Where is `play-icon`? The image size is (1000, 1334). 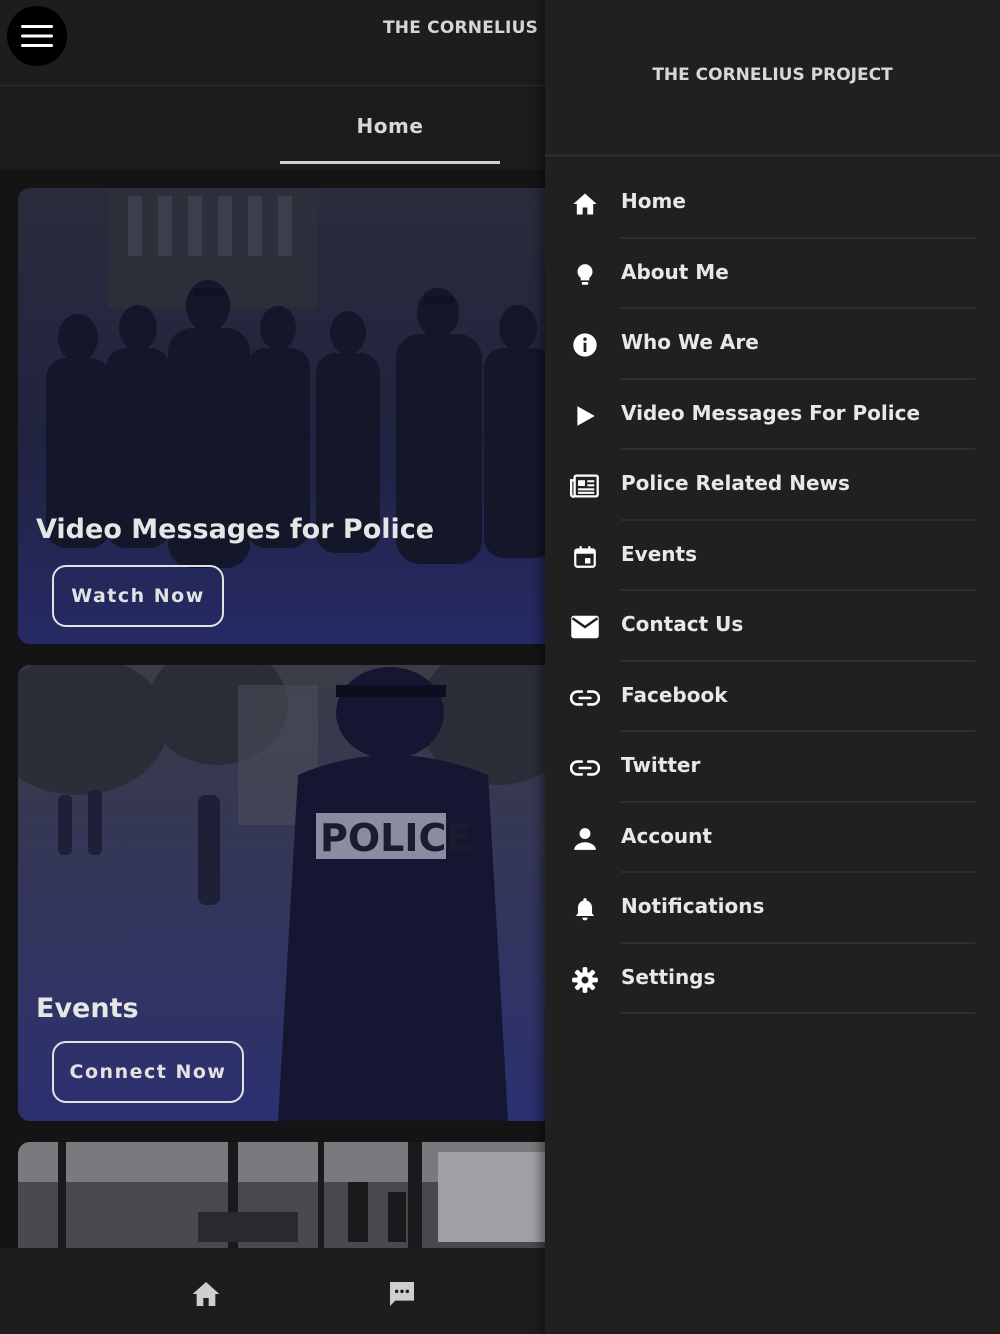
play-icon is located at coordinates (586, 415).